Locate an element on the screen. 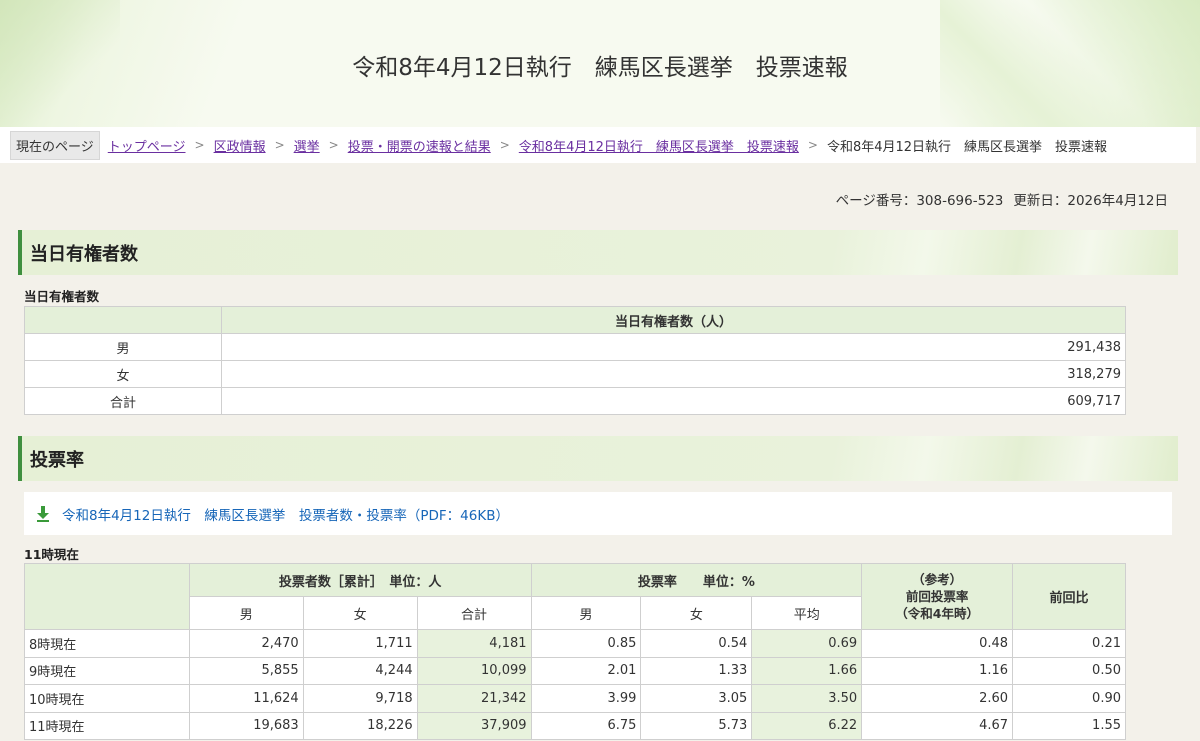  subheader-total-voters: 合計 is located at coordinates (474, 613).